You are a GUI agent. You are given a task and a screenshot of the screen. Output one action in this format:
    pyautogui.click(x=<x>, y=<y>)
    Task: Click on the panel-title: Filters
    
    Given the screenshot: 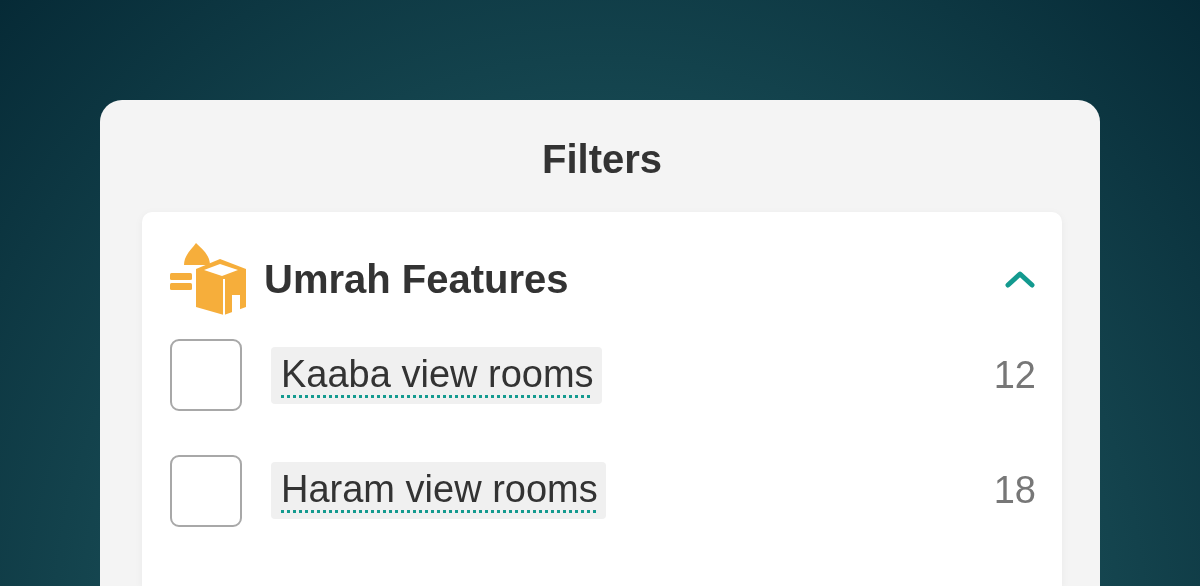 What is the action you would take?
    pyautogui.click(x=601, y=159)
    